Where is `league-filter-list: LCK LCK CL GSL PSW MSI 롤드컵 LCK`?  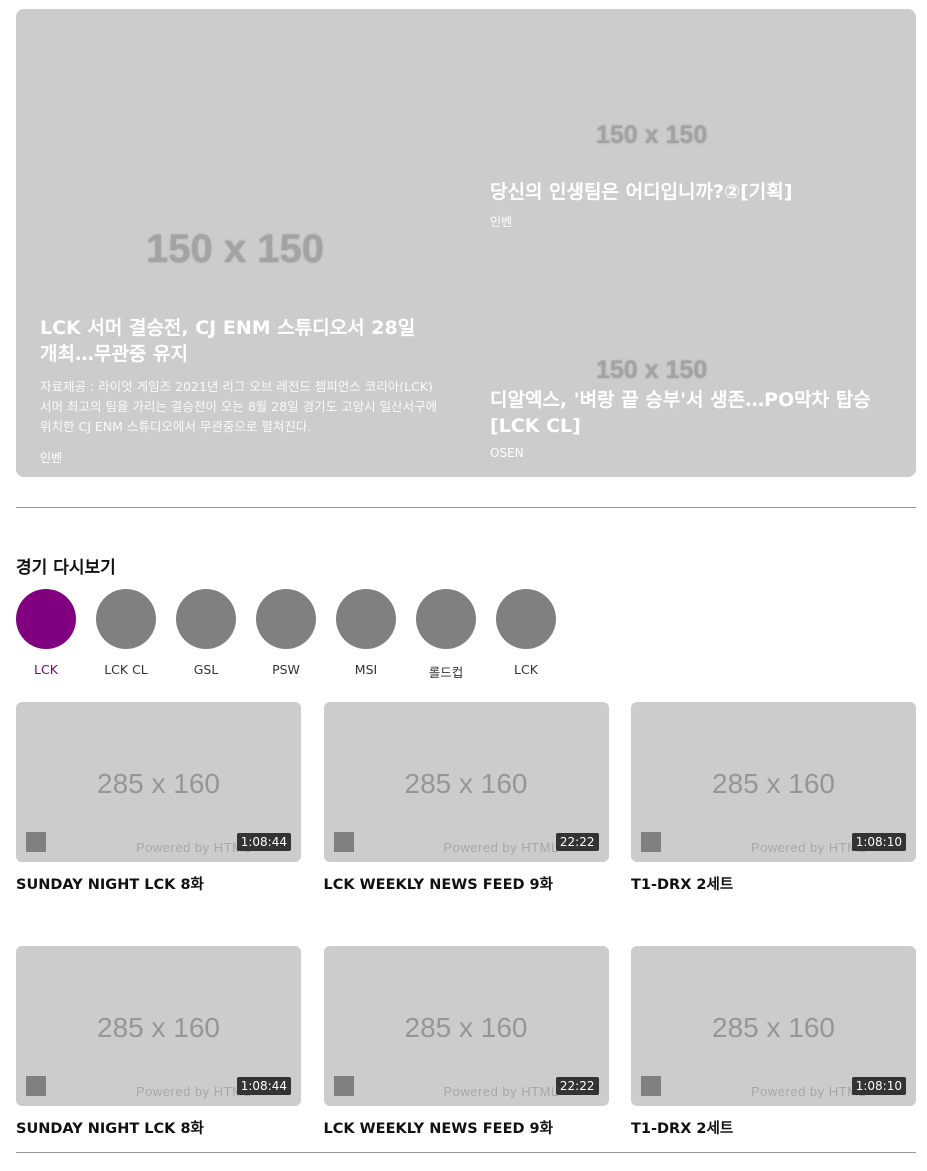 league-filter-list: LCK LCK CL GSL PSW MSI 롤드컵 LCK is located at coordinates (286, 635).